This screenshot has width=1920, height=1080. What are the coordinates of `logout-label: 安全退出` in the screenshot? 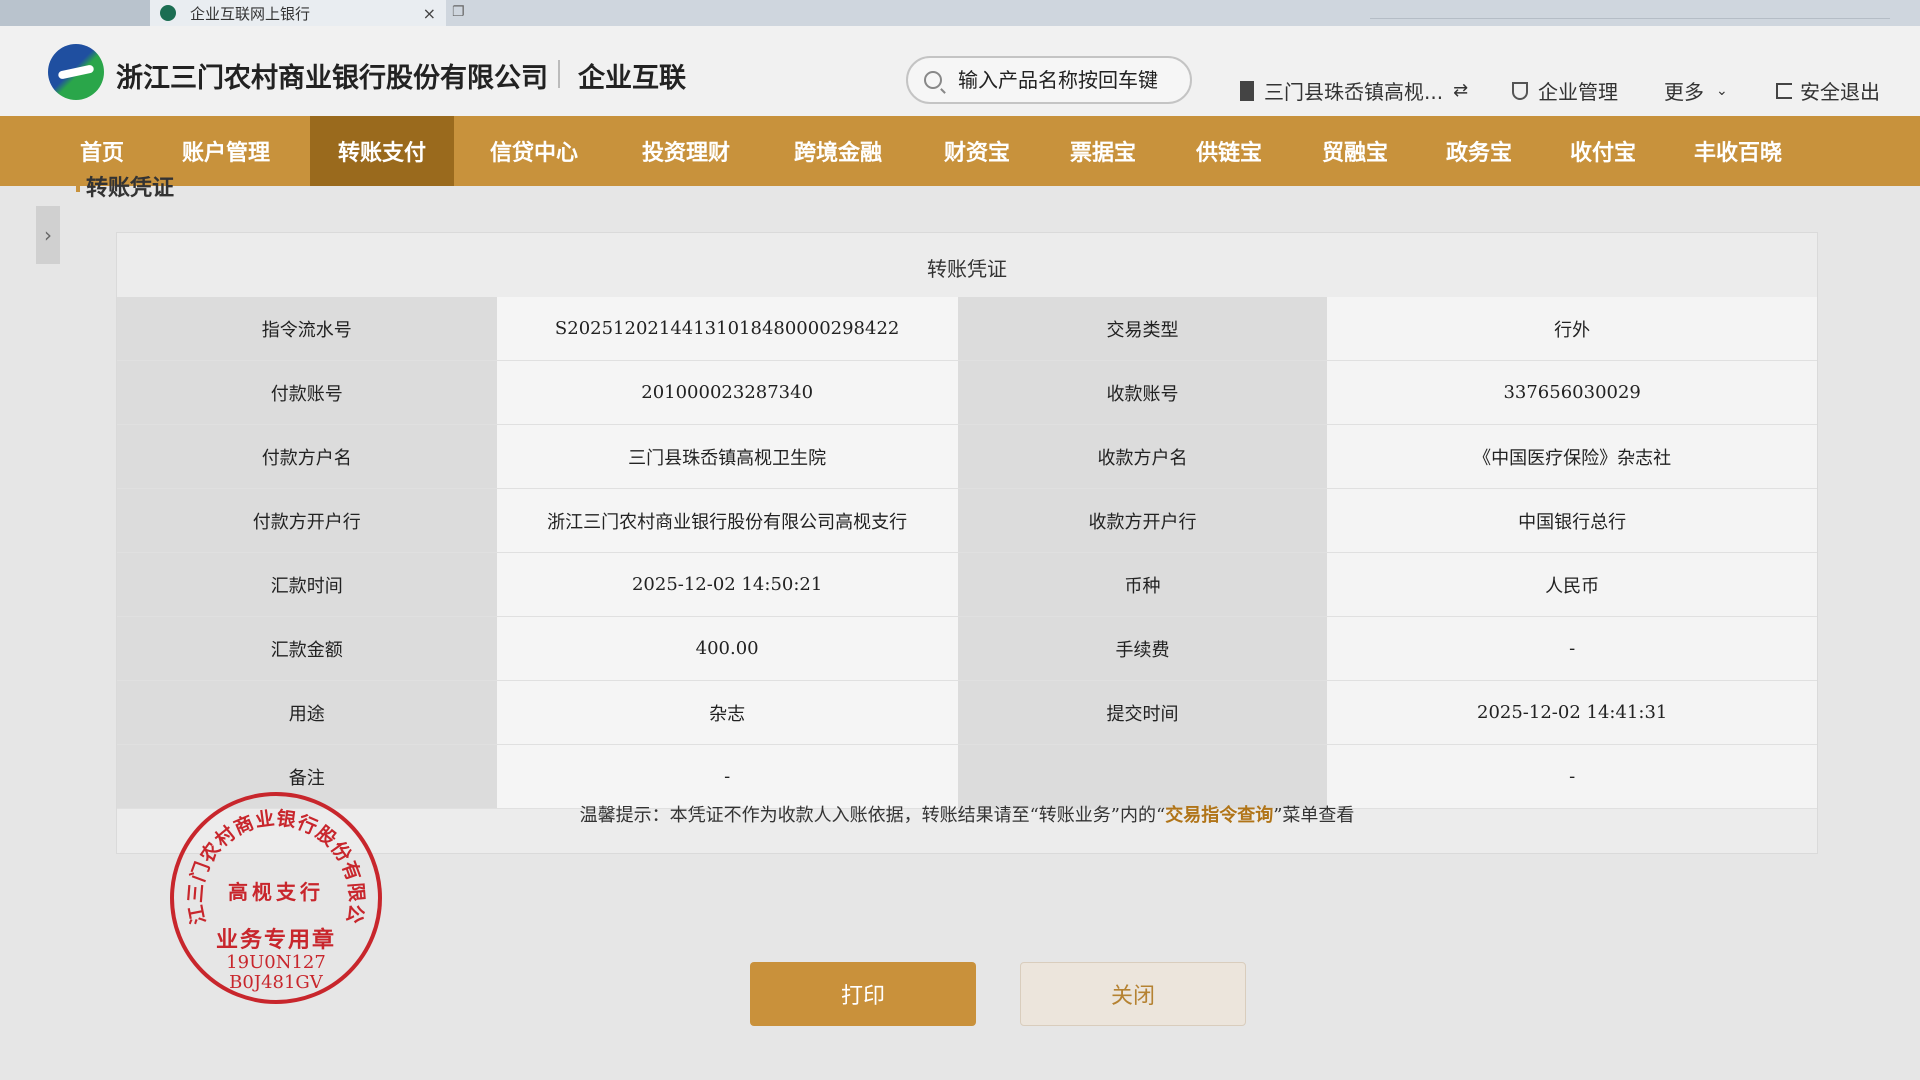 It's located at (1840, 92).